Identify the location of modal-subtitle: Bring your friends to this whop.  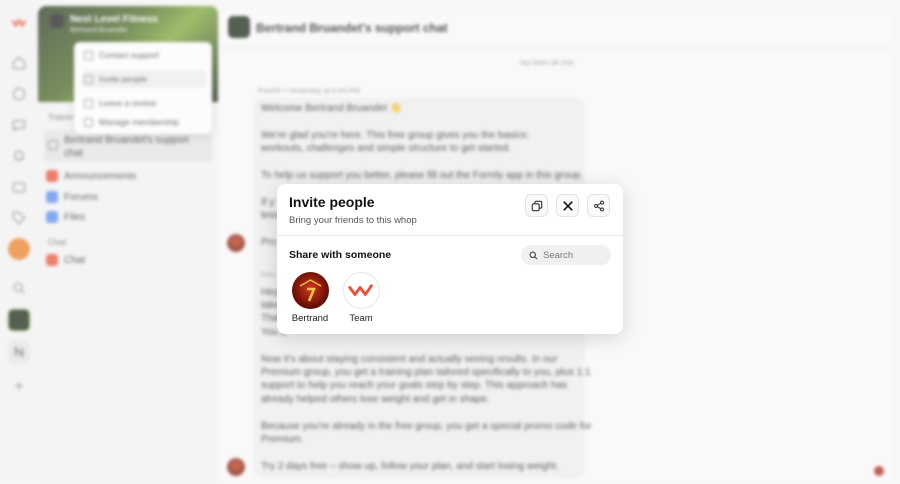
(353, 220).